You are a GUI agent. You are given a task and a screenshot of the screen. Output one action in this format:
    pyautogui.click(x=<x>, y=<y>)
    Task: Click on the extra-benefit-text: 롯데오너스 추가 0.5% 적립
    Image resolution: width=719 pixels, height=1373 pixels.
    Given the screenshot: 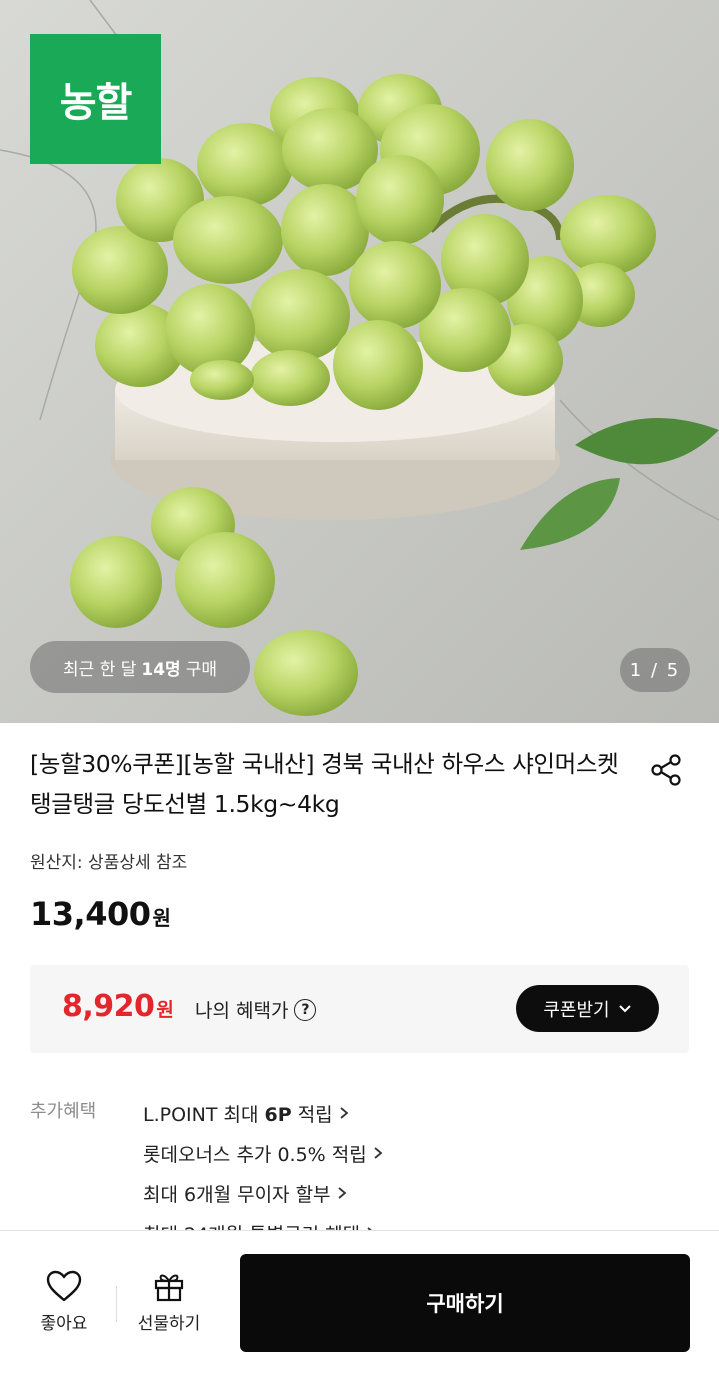 What is the action you would take?
    pyautogui.click(x=255, y=1154)
    